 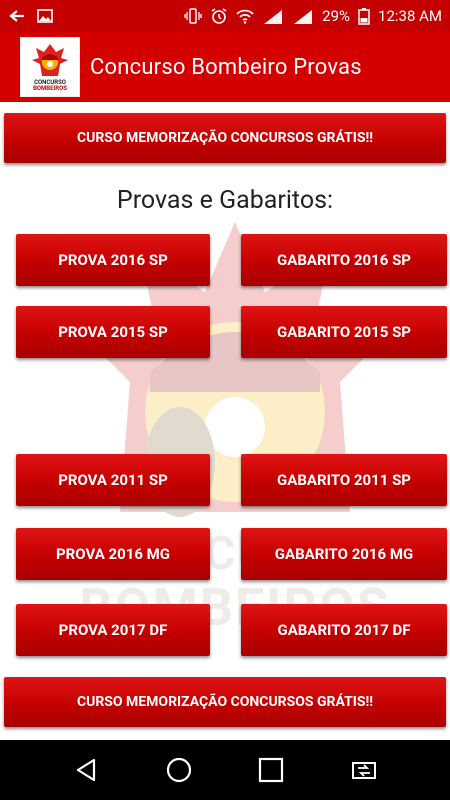 I want to click on svg-text: 2G, so click(x=298, y=14).